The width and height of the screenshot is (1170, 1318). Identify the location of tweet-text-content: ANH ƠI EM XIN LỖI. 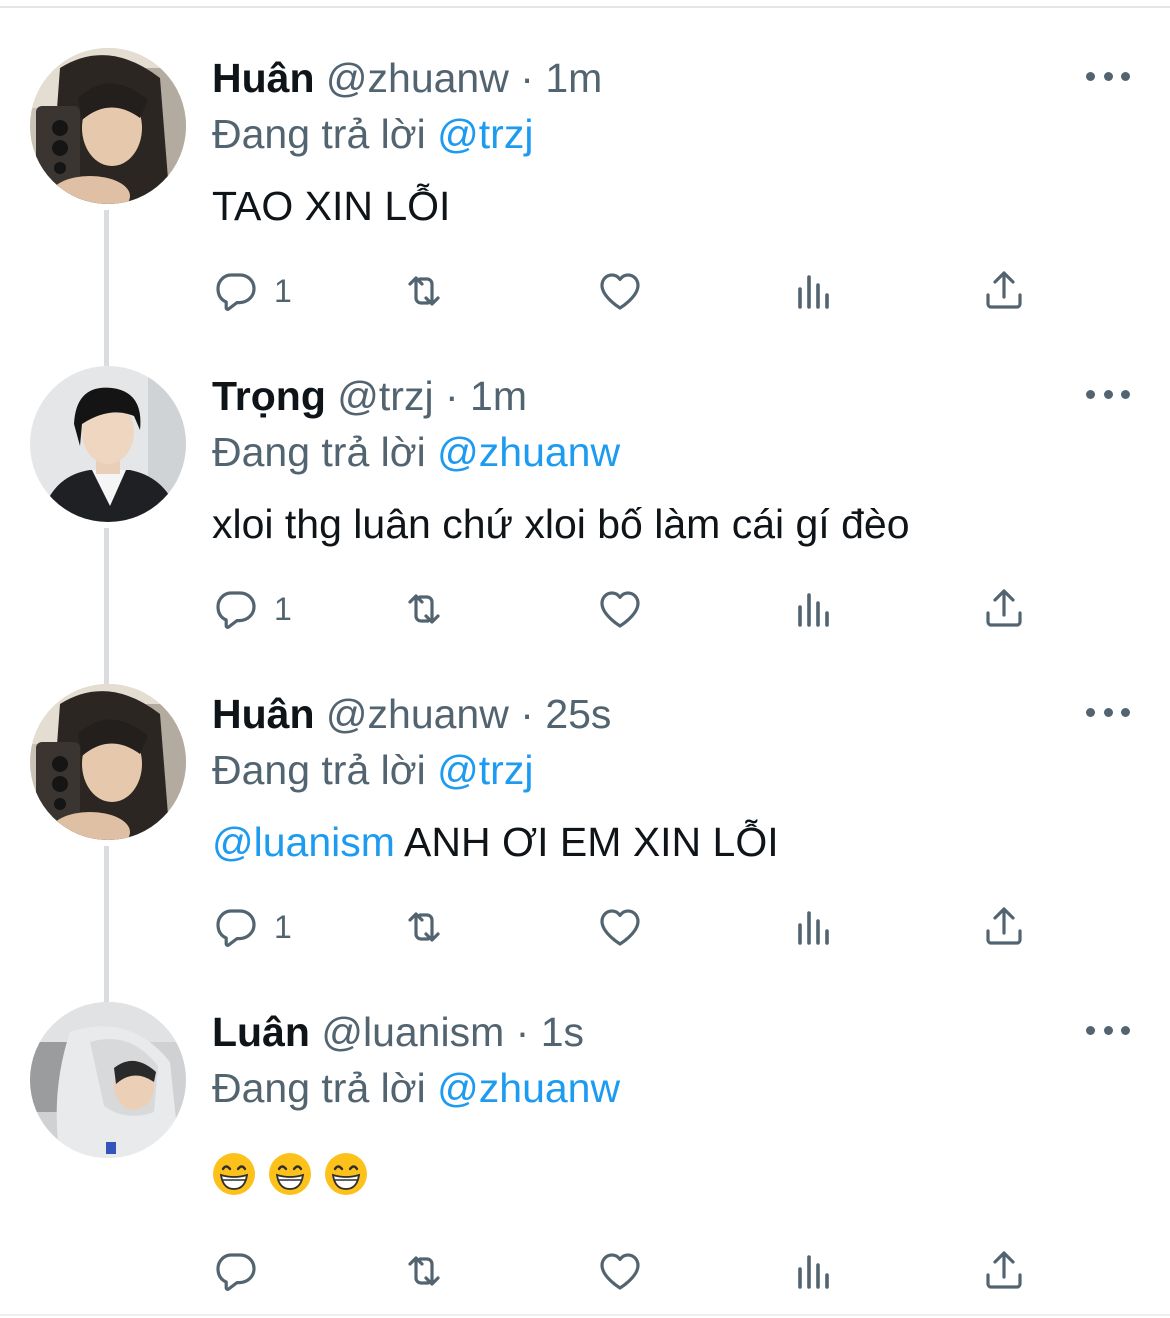
(586, 842).